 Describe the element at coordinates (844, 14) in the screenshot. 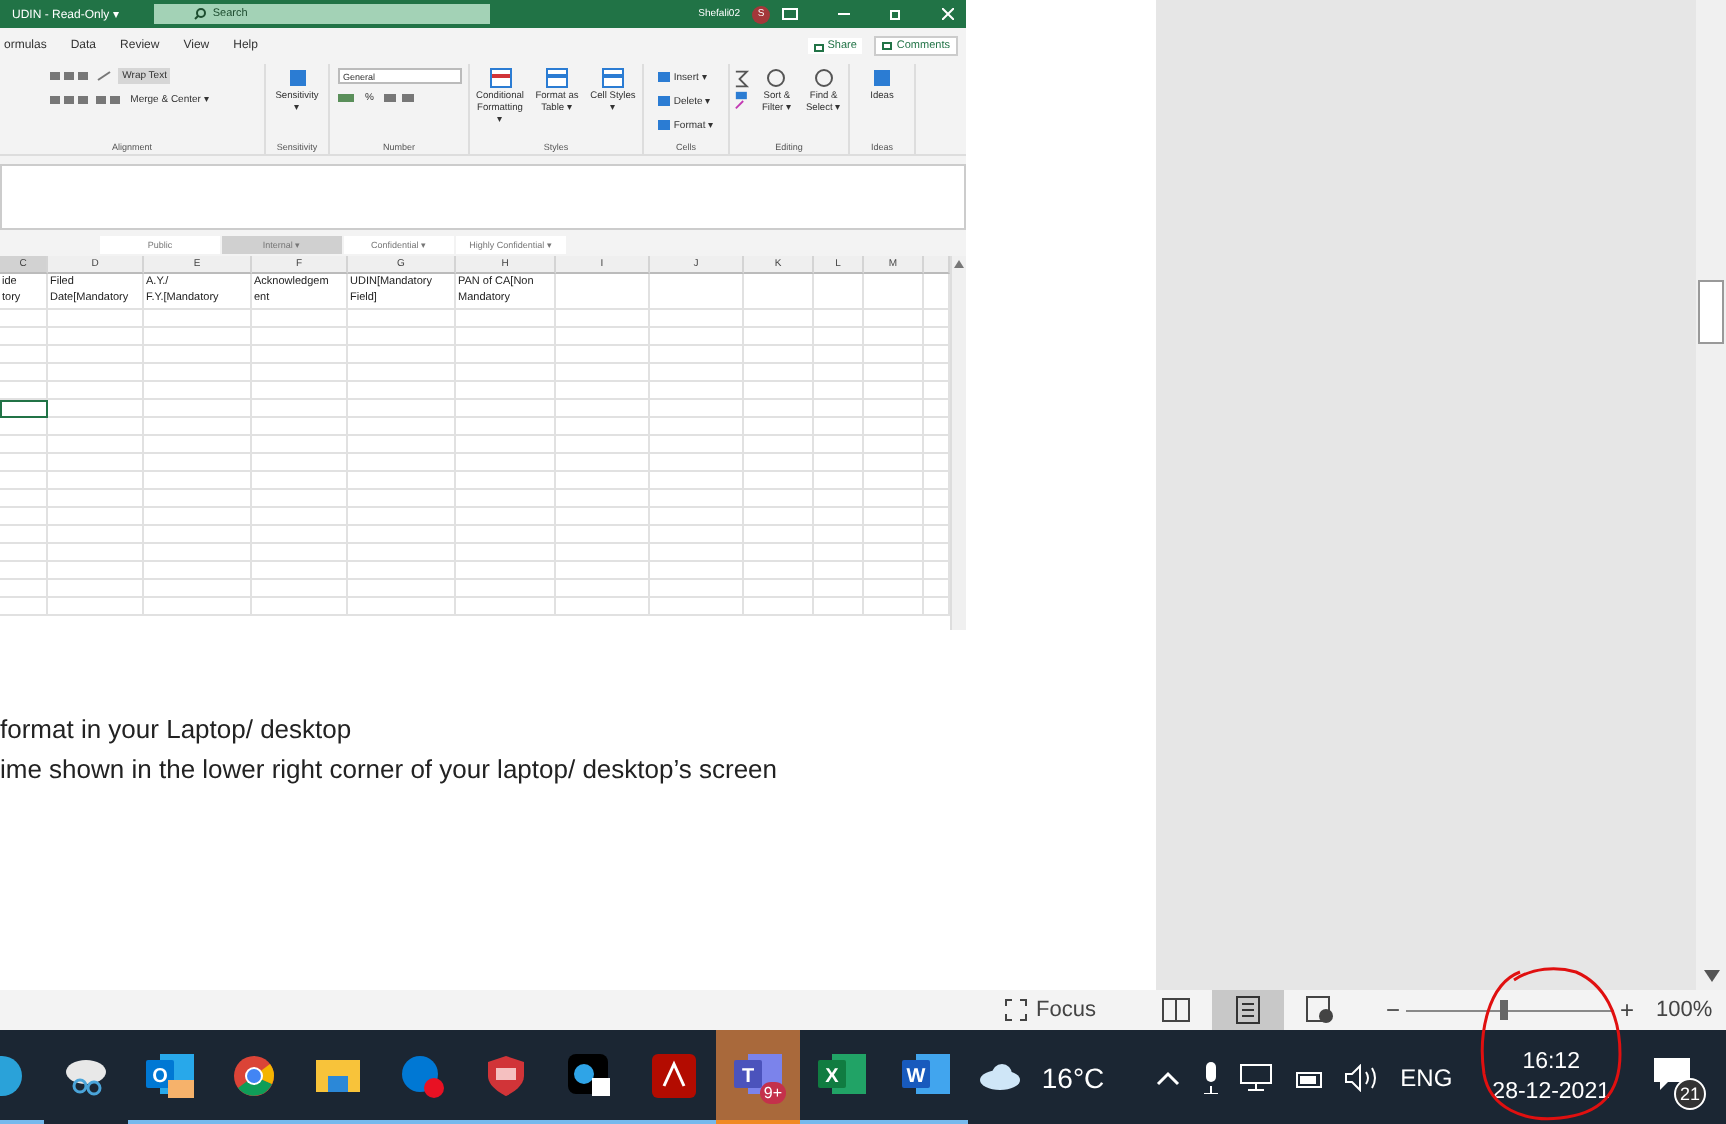

I see `minimize-icon` at that location.